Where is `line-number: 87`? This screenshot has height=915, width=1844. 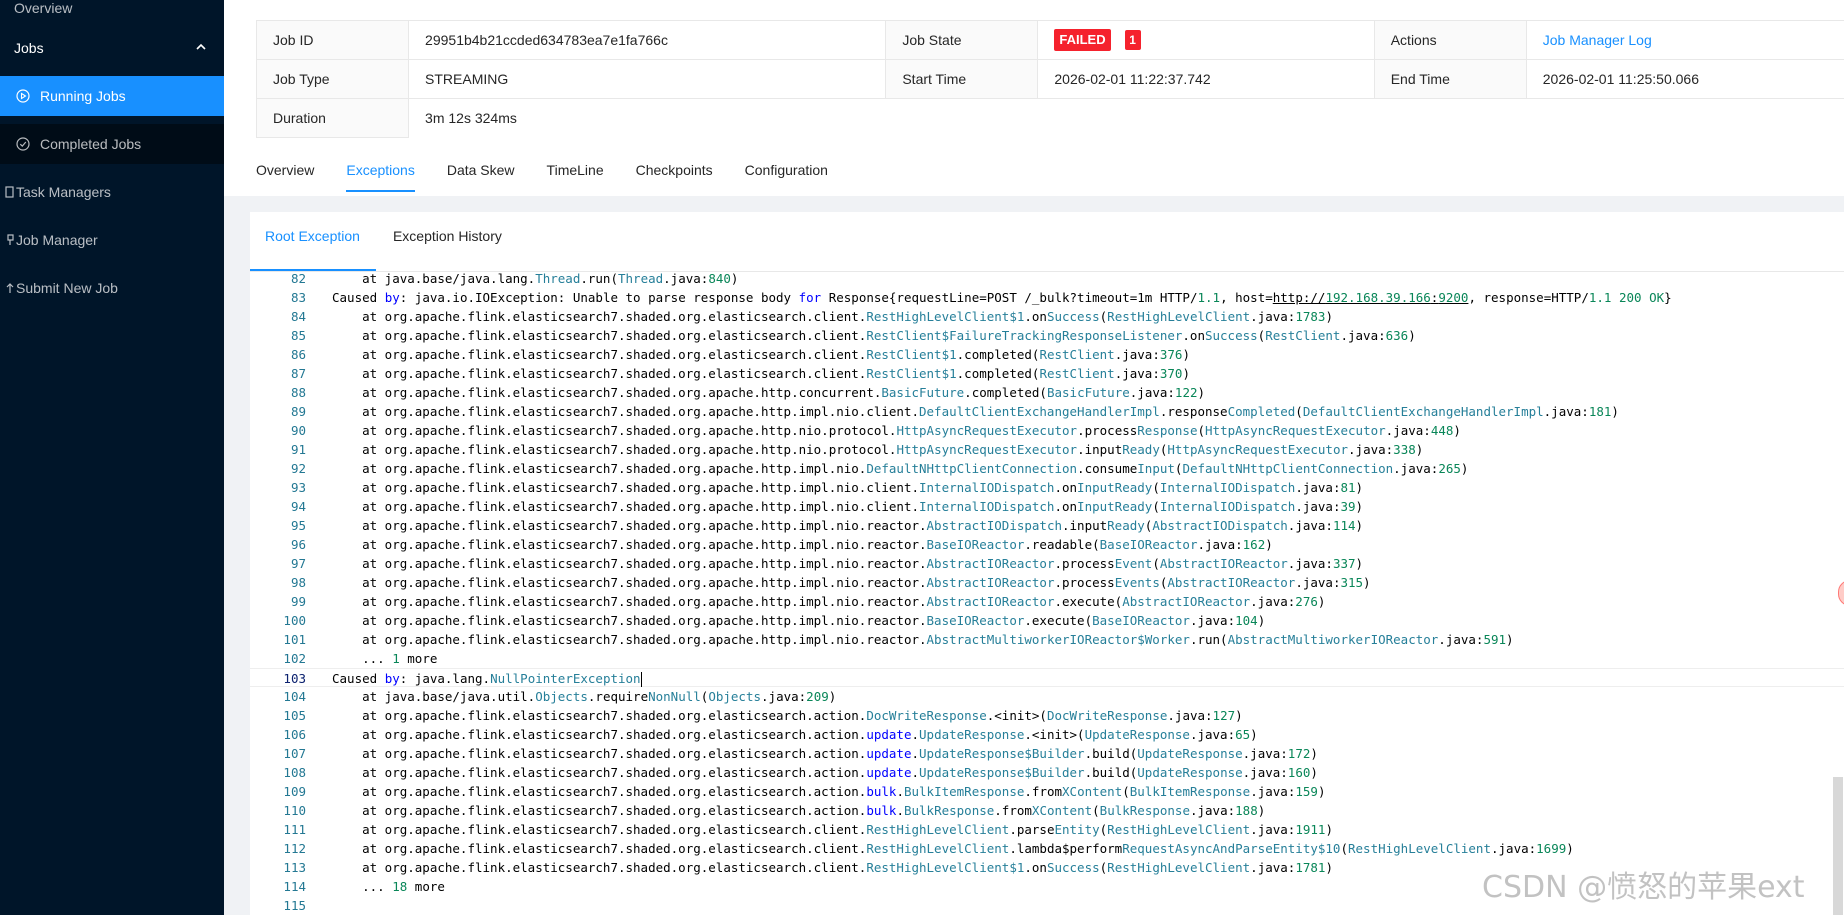
line-number: 87 is located at coordinates (298, 373).